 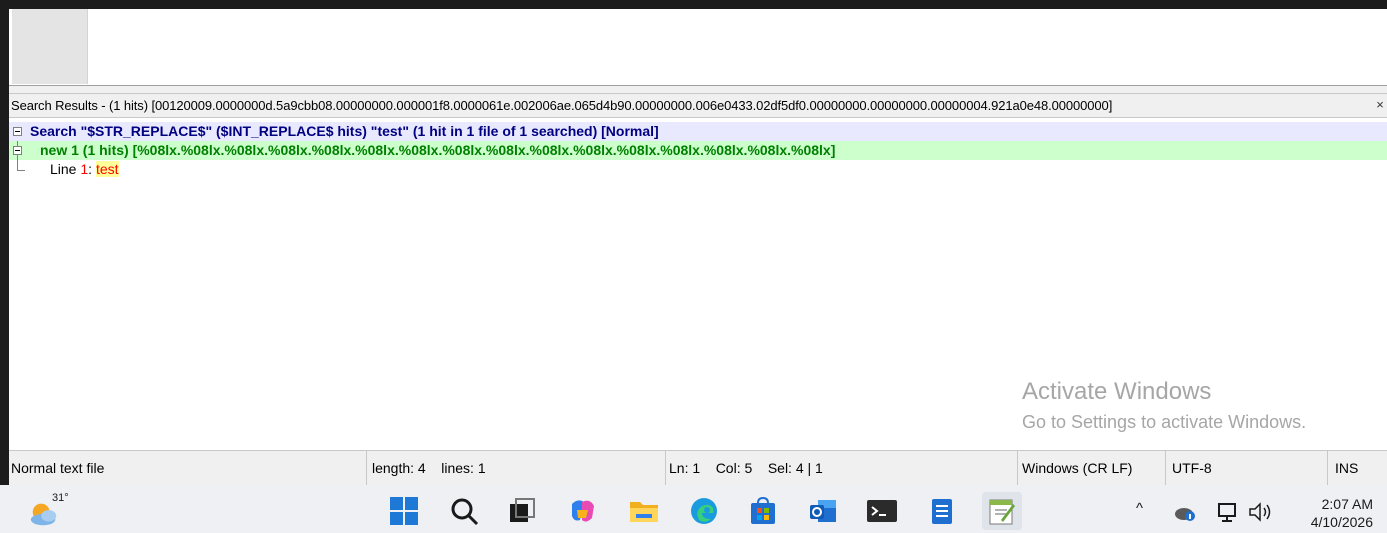 I want to click on system-clock: 2:07 AM 4/10/2026, so click(x=1342, y=513).